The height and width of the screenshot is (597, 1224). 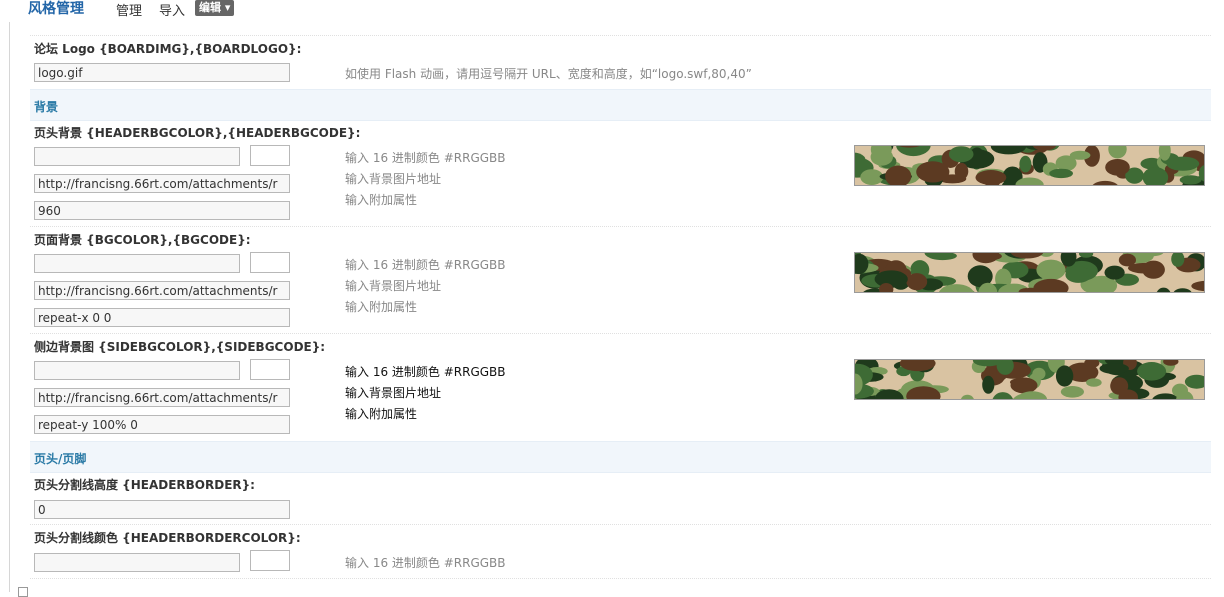 What do you see at coordinates (162, 397) in the screenshot?
I see `side-bg-image-input` at bounding box center [162, 397].